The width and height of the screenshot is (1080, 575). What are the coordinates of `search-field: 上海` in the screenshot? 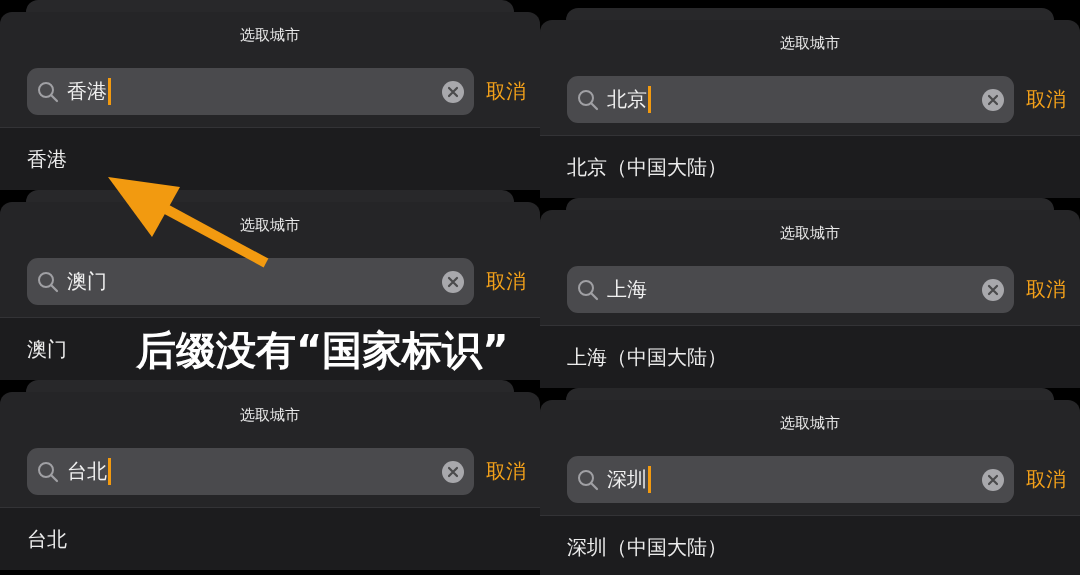 It's located at (790, 289).